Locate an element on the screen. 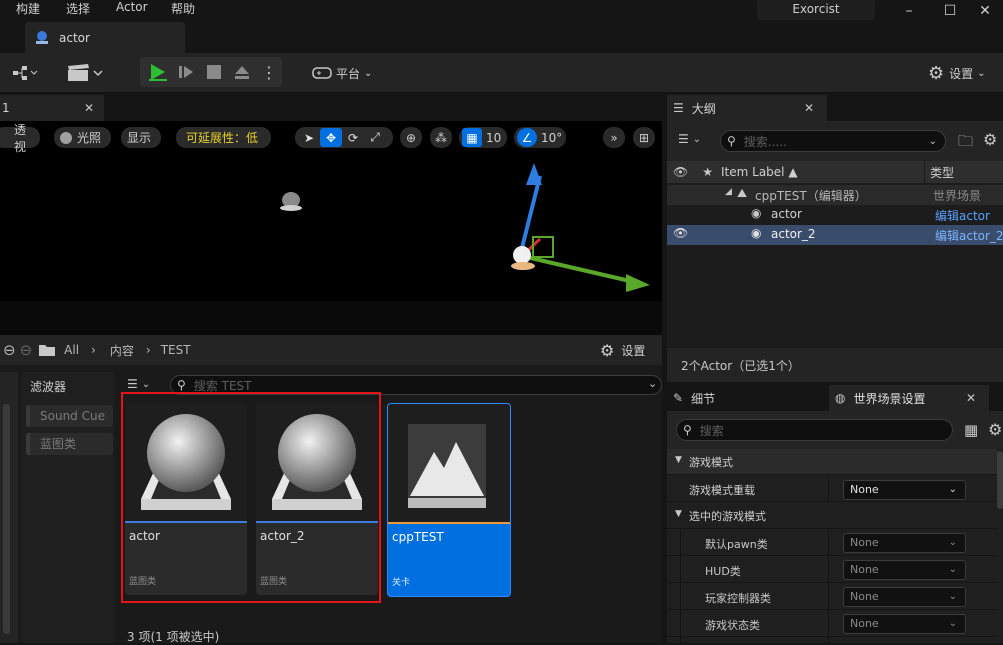  game-state-select: None ⌄ is located at coordinates (904, 624).